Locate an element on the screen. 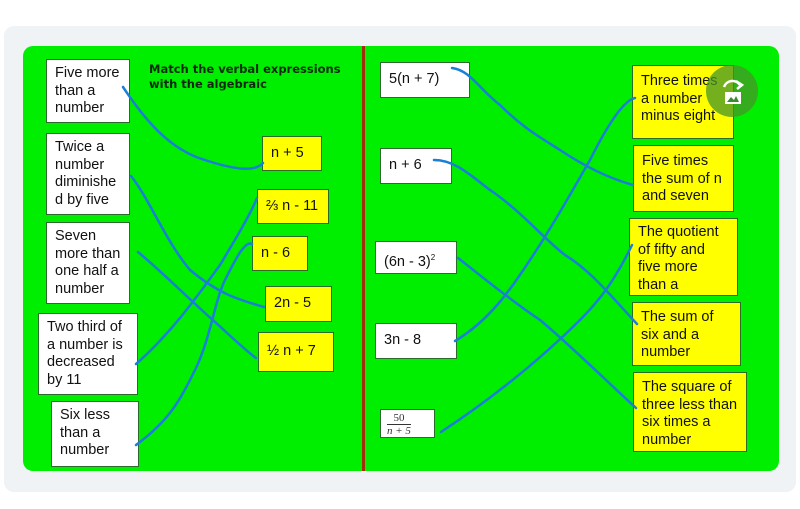 The height and width of the screenshot is (509, 800). rotate-image-icon is located at coordinates (733, 91).